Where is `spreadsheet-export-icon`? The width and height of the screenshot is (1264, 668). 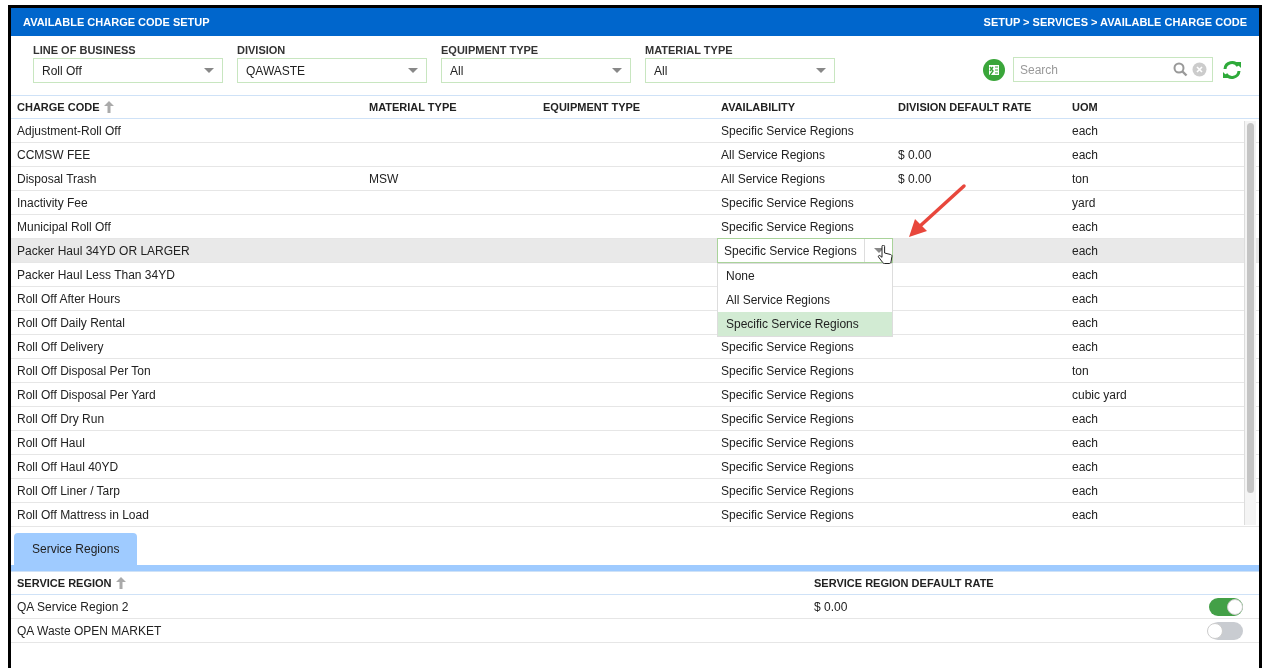
spreadsheet-export-icon is located at coordinates (994, 69).